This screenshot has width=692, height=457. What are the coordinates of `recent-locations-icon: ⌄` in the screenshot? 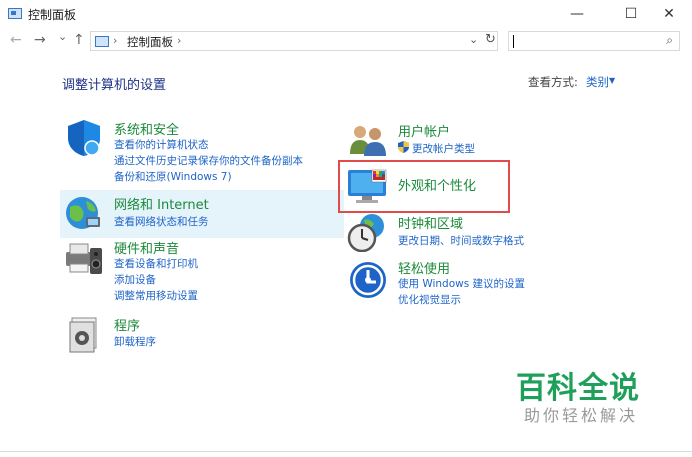 It's located at (62, 36).